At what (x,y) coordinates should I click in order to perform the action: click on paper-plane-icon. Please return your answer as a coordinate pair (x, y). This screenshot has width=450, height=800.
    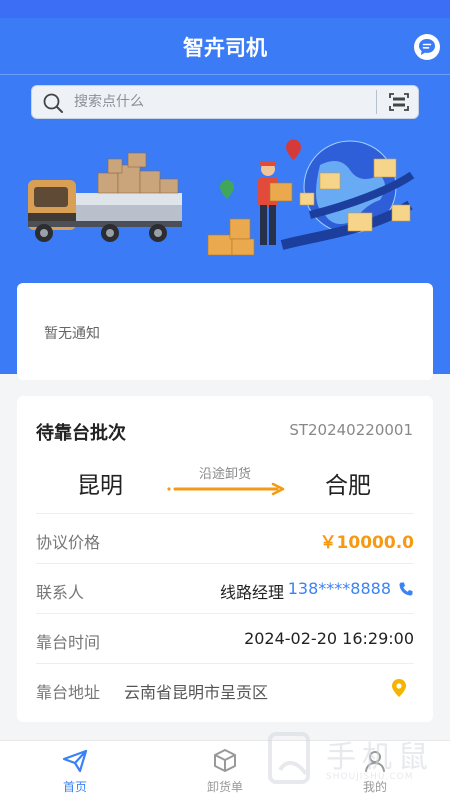
    Looking at the image, I should click on (75, 761).